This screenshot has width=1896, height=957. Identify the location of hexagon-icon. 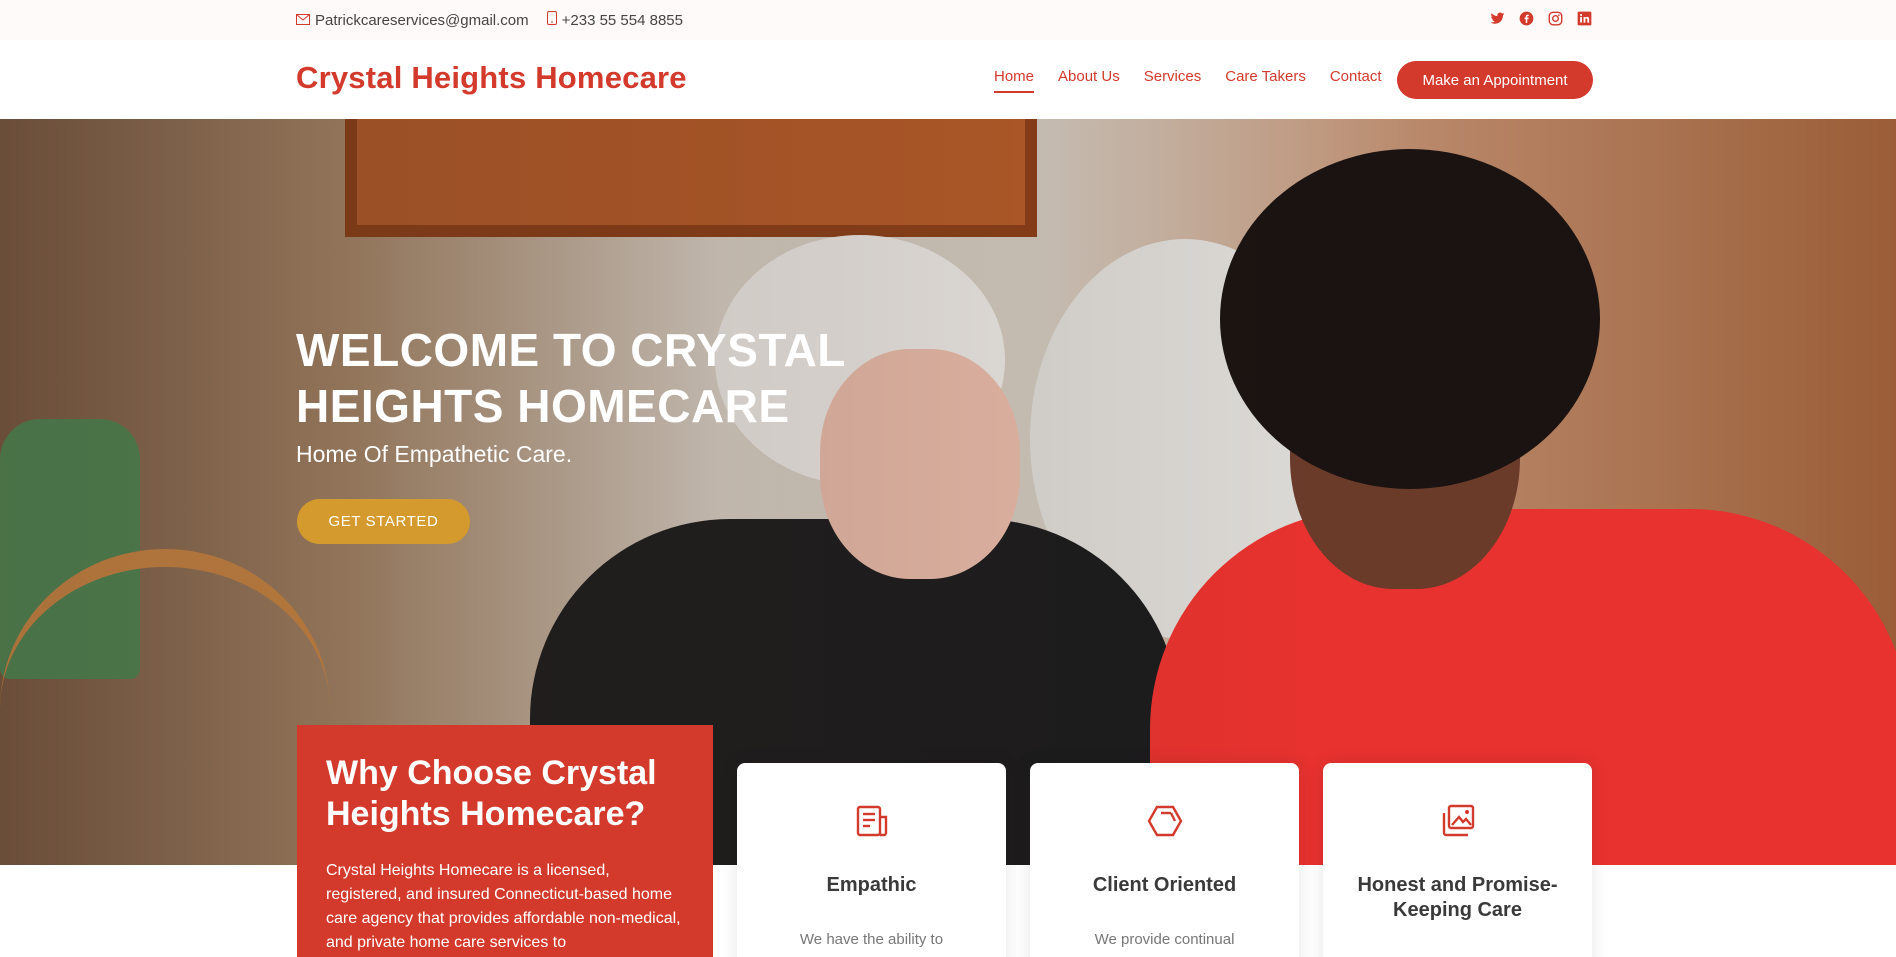
(1165, 821).